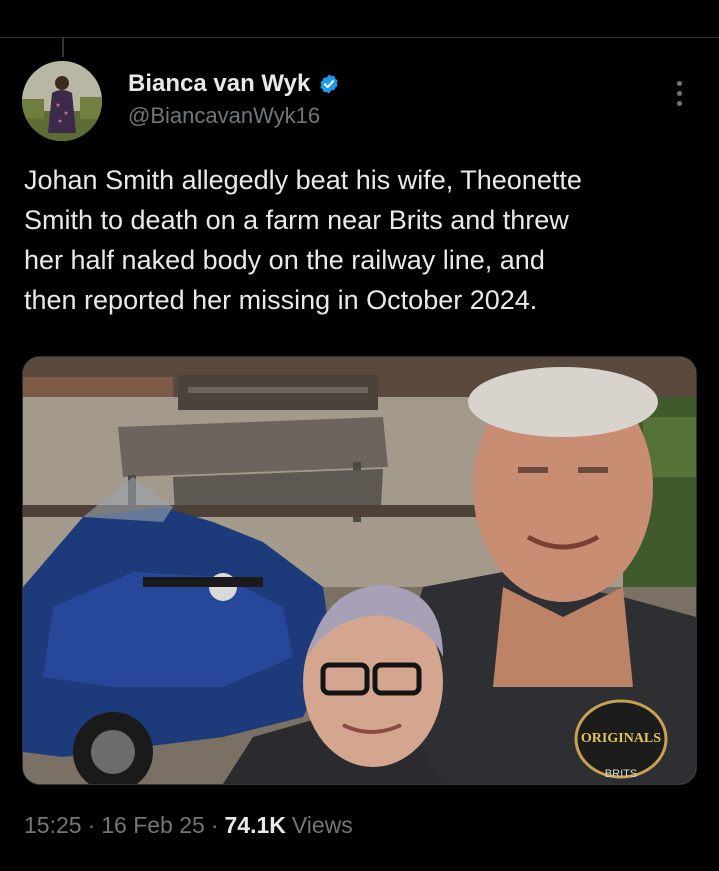  I want to click on jacket-patch-brits: BRITS, so click(621, 774).